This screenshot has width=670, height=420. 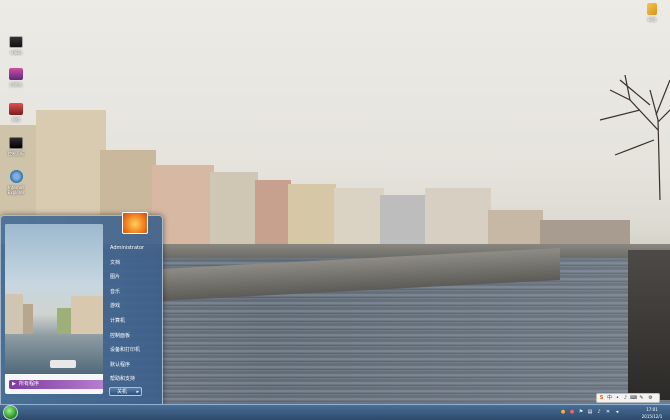 What do you see at coordinates (599, 412) in the screenshot?
I see `tray-sound-icon: ♪` at bounding box center [599, 412].